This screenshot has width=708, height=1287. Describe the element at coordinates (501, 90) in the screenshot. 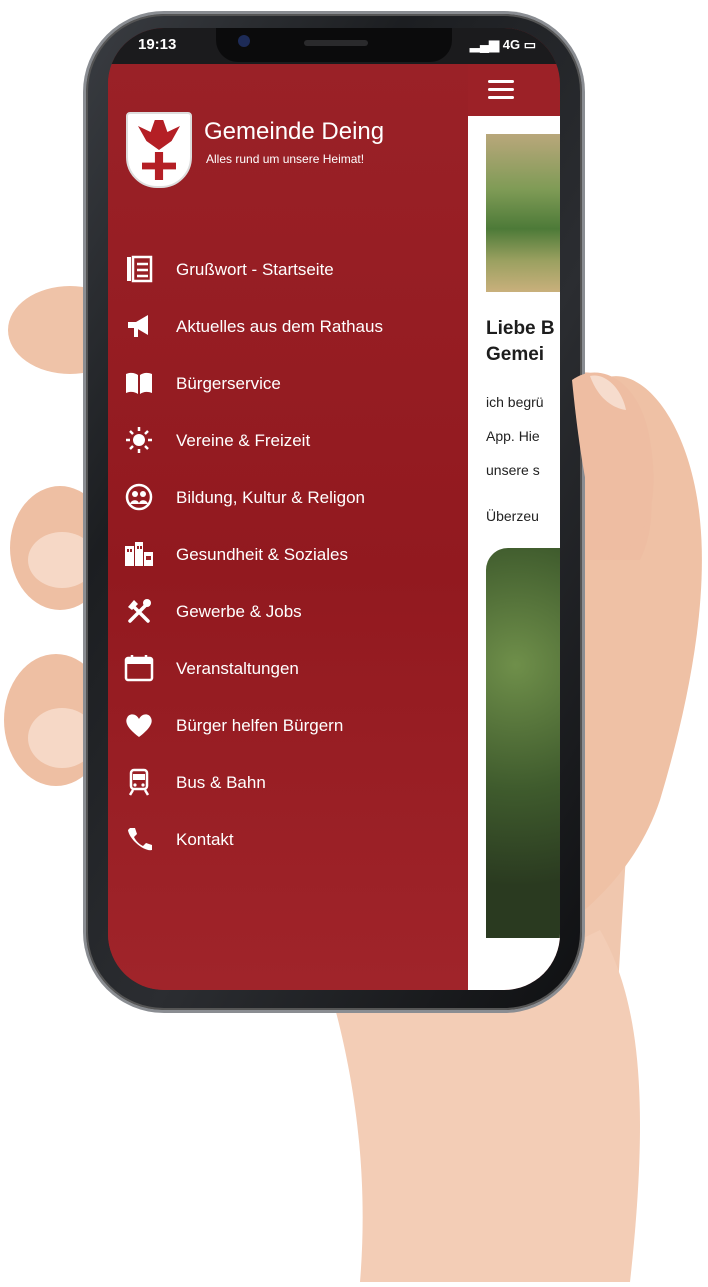

I see `menu-toggle-button` at that location.